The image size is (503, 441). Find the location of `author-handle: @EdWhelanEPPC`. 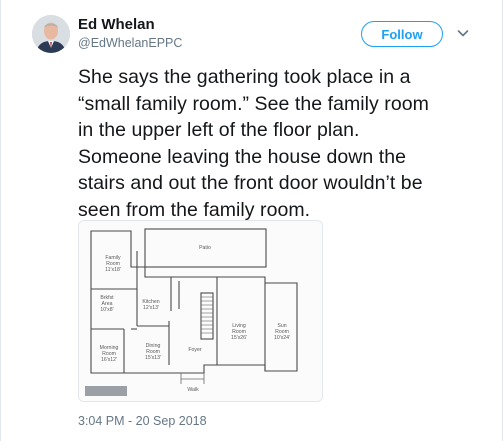

author-handle: @EdWhelanEPPC is located at coordinates (130, 43).